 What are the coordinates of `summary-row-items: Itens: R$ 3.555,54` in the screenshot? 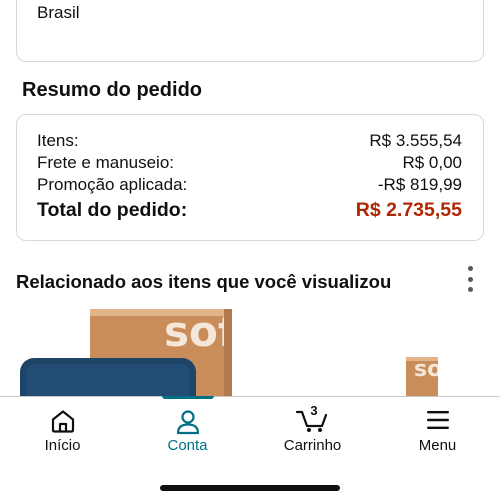 It's located at (249, 141).